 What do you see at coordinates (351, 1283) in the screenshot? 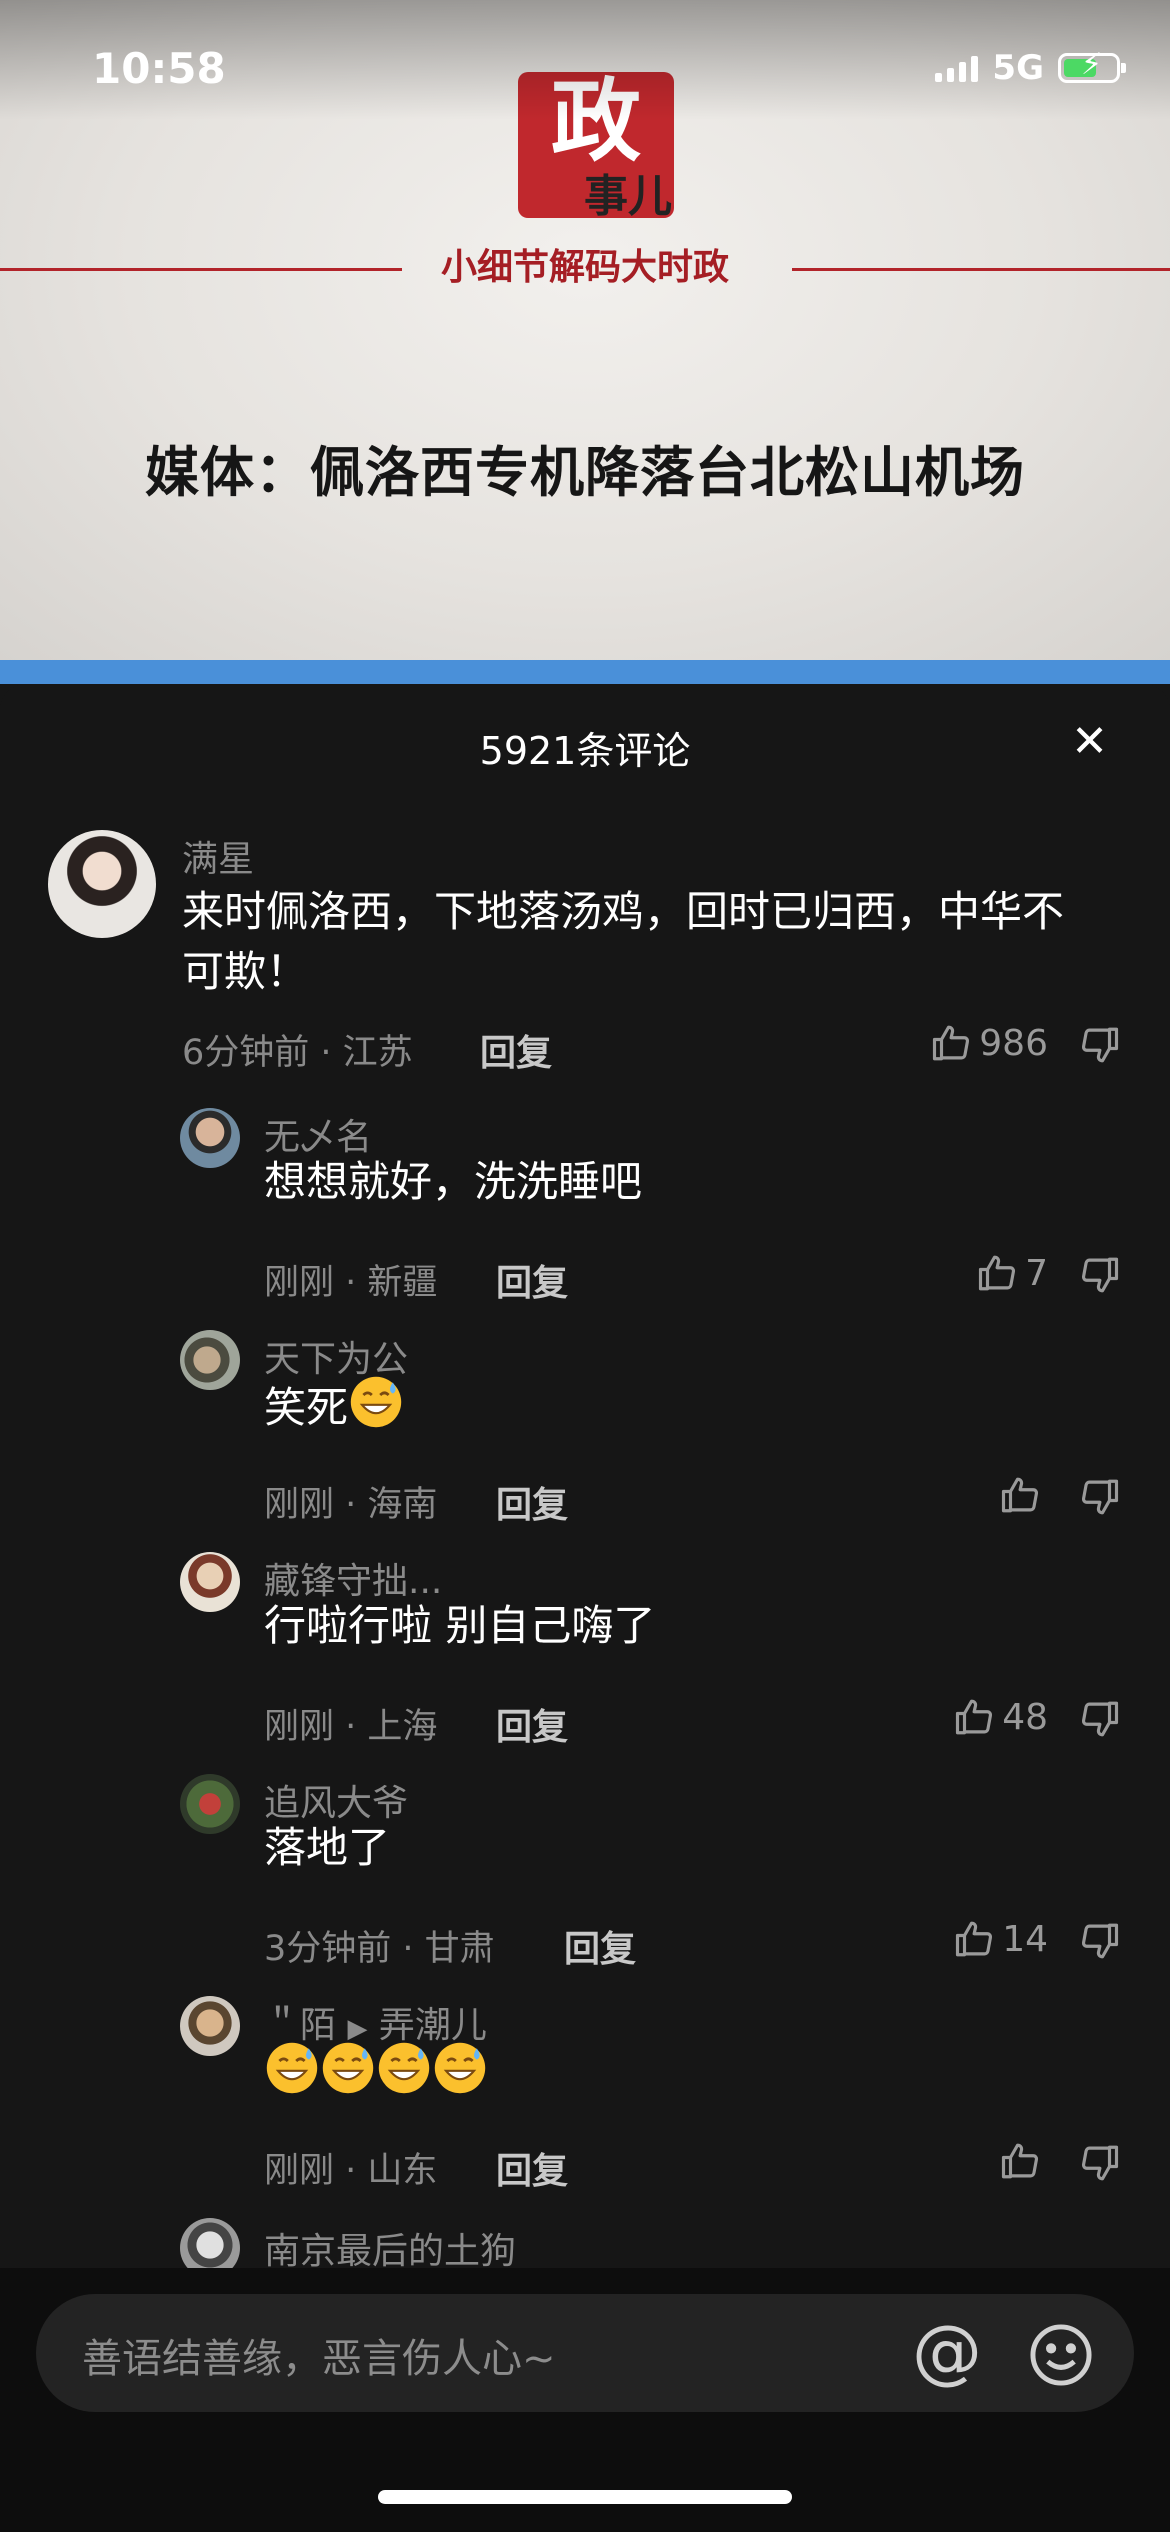
I see `comment-meta: 刚刚 · 新疆` at bounding box center [351, 1283].